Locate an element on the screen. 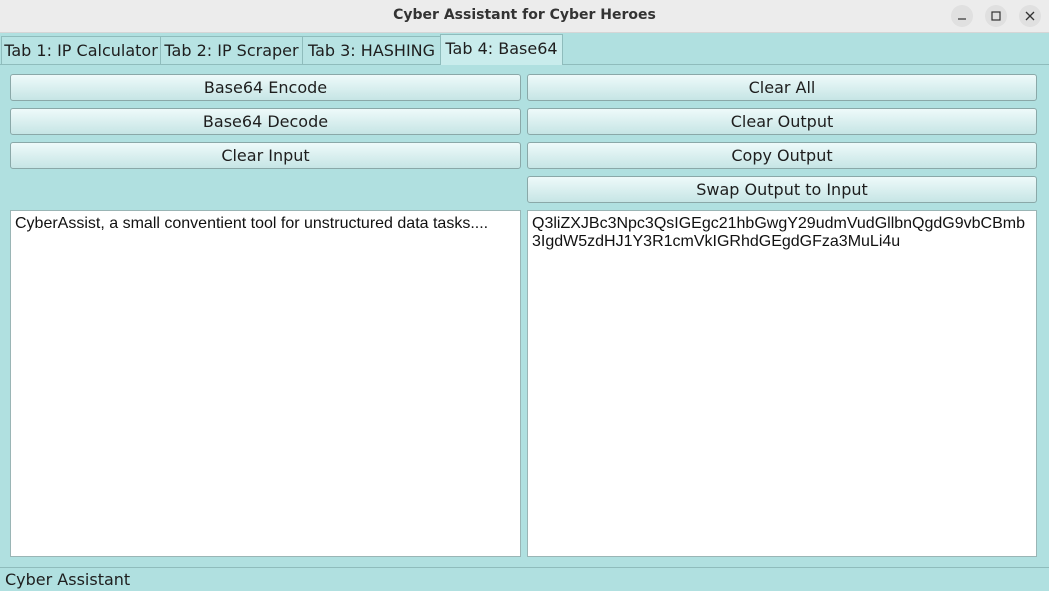 The width and height of the screenshot is (1049, 591). base64-decode-button: Base64 Decode is located at coordinates (265, 121).